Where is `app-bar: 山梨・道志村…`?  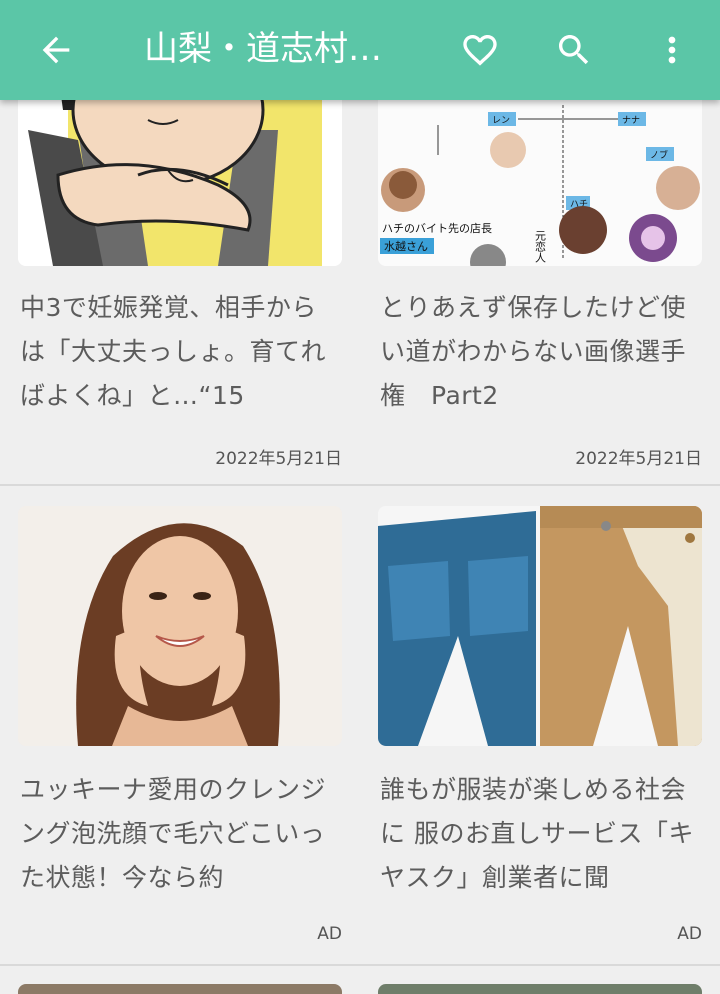
app-bar: 山梨・道志村… is located at coordinates (360, 50).